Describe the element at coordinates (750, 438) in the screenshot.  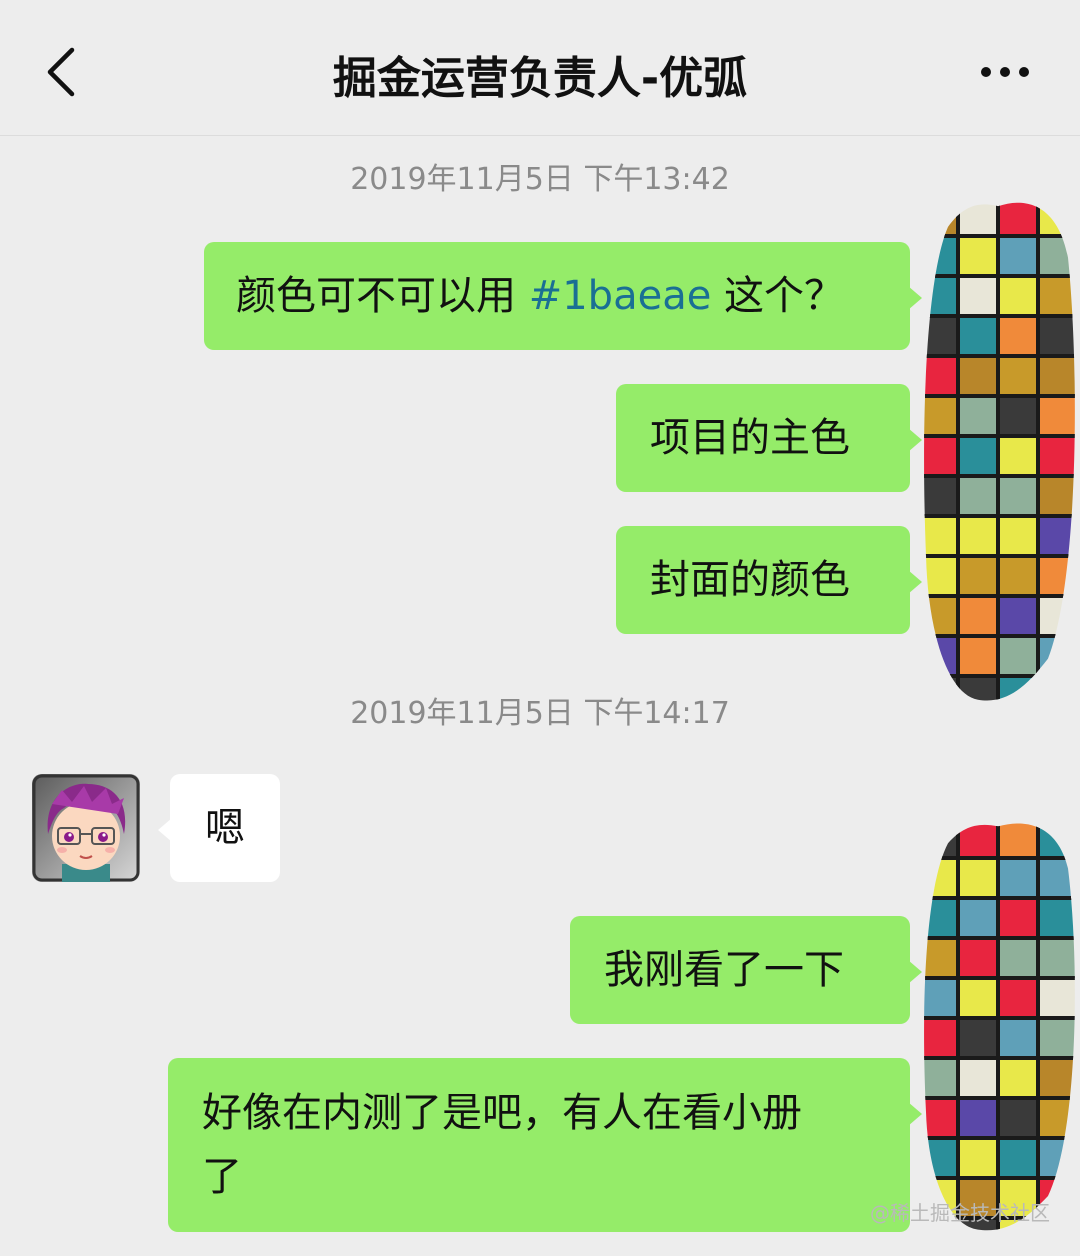
I see `message-text: 项目的主色` at that location.